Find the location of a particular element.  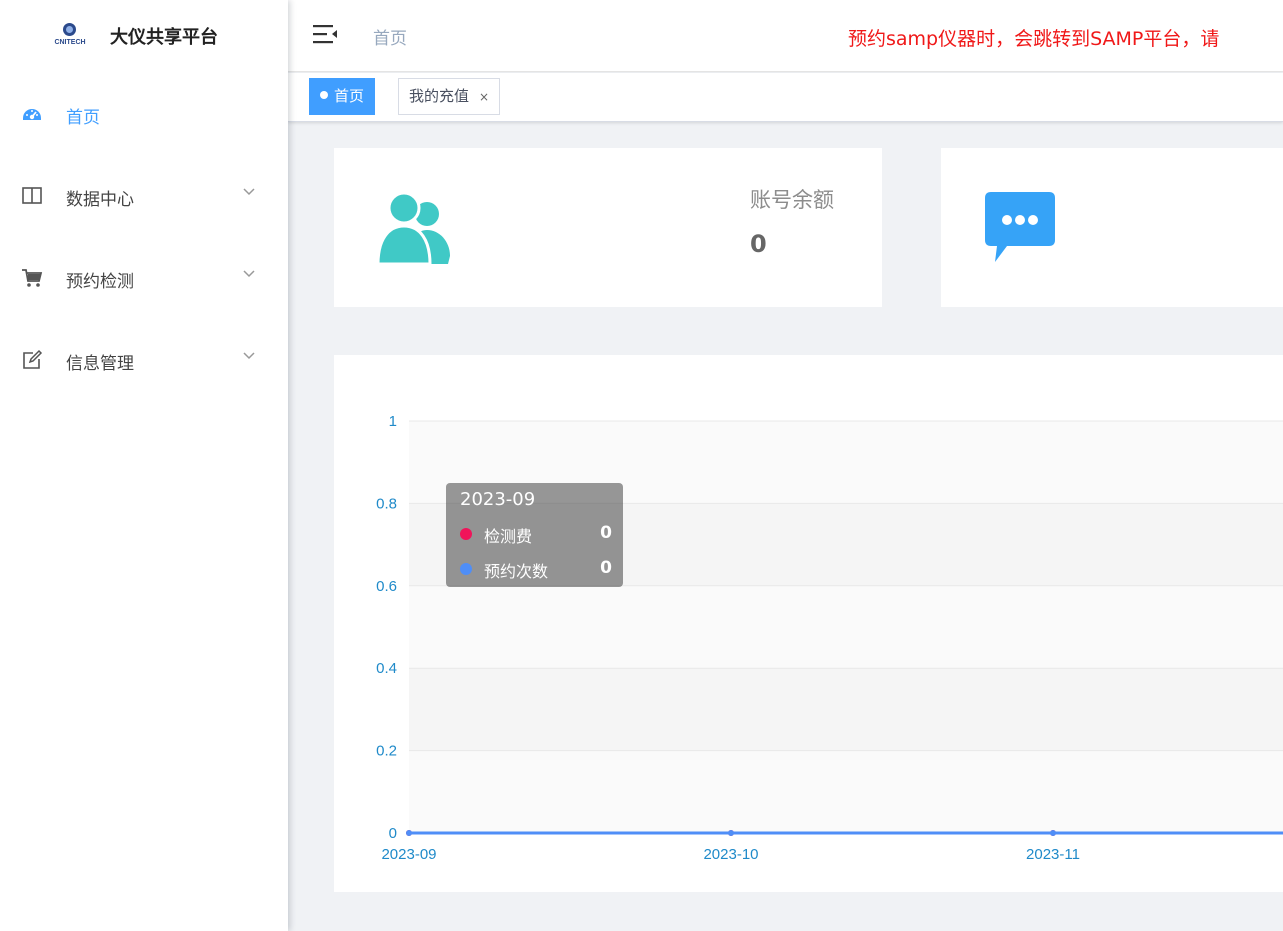

tag-label: 首页 is located at coordinates (349, 96).